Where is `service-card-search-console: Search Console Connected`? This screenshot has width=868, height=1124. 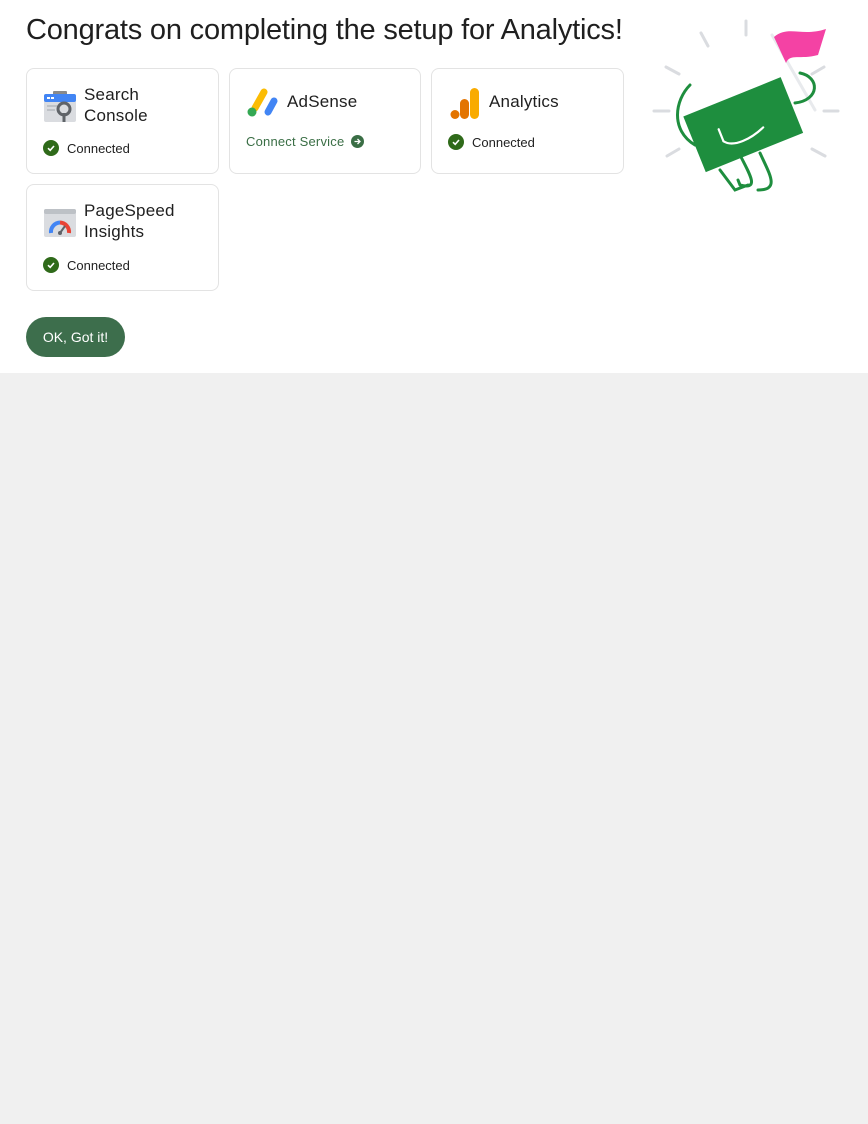
service-card-search-console: Search Console Connected is located at coordinates (122, 121).